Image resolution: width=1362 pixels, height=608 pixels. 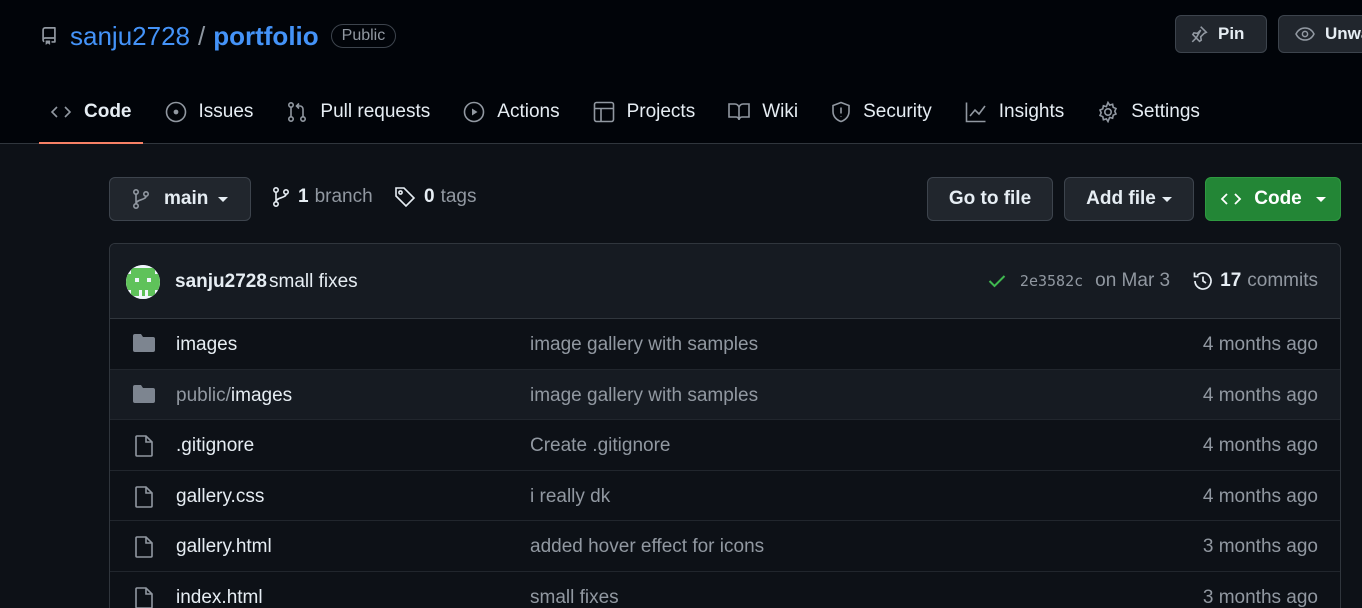 I want to click on commit-meta: 2e3582c on Mar 3 17 commits, so click(x=1153, y=281).